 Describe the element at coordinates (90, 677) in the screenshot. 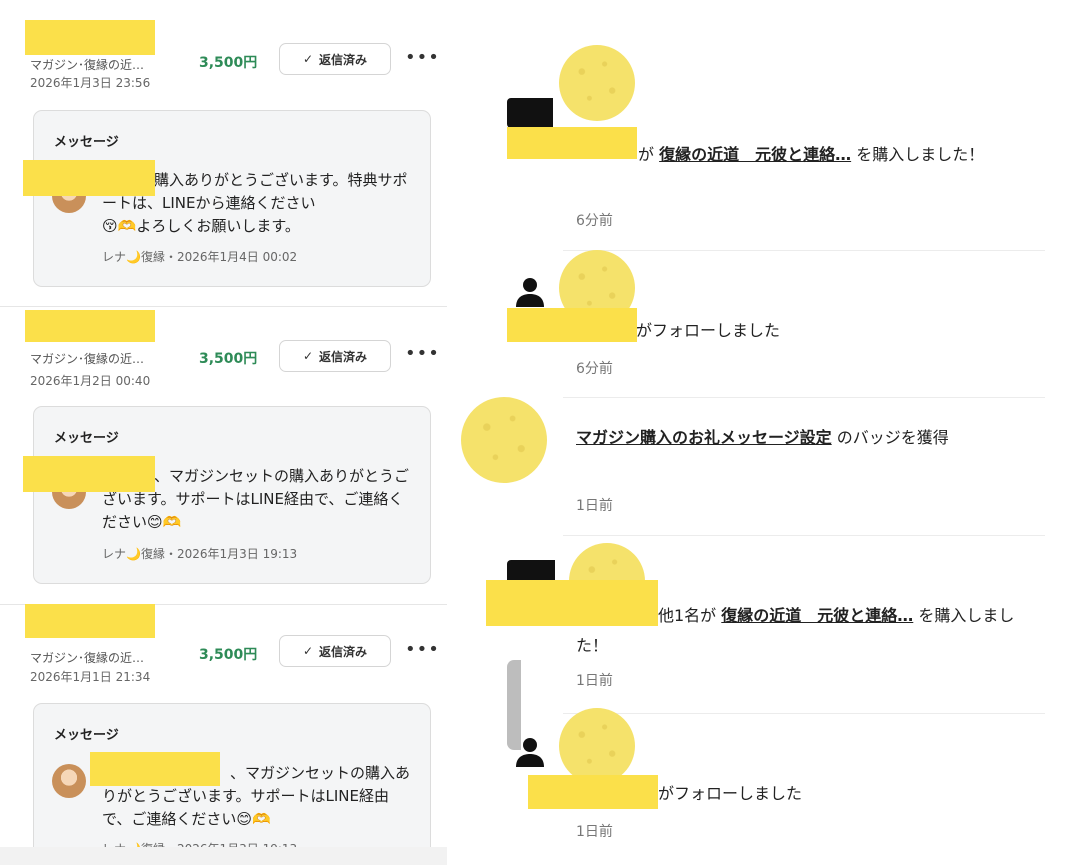

I see `sale-date: 2026年1月1日 21:34` at that location.